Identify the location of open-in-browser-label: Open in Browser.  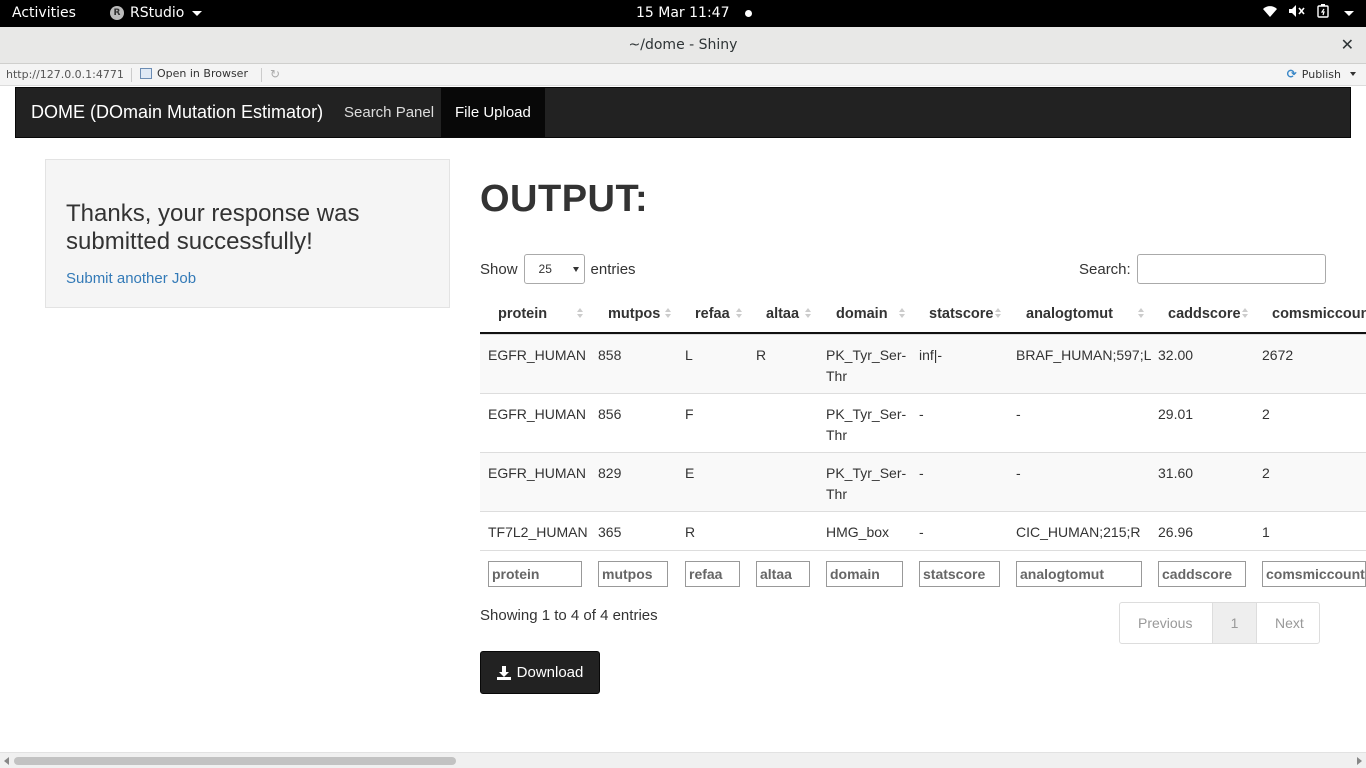
(202, 73).